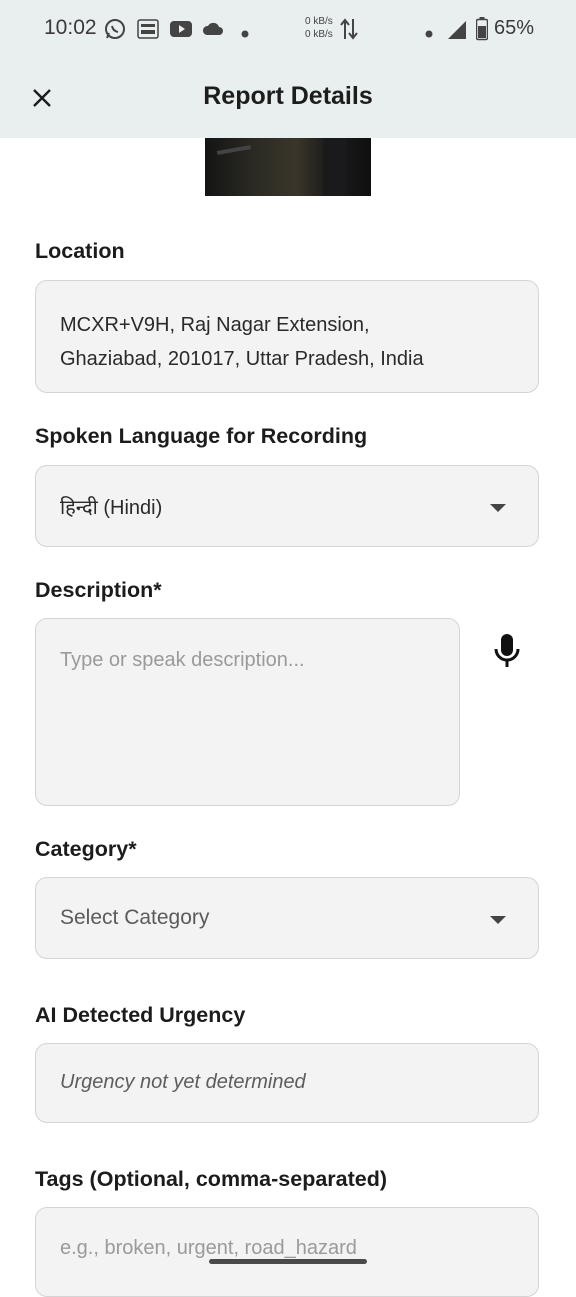 Image resolution: width=576 pixels, height=1297 pixels. What do you see at coordinates (213, 31) in the screenshot?
I see `cloud-icon` at bounding box center [213, 31].